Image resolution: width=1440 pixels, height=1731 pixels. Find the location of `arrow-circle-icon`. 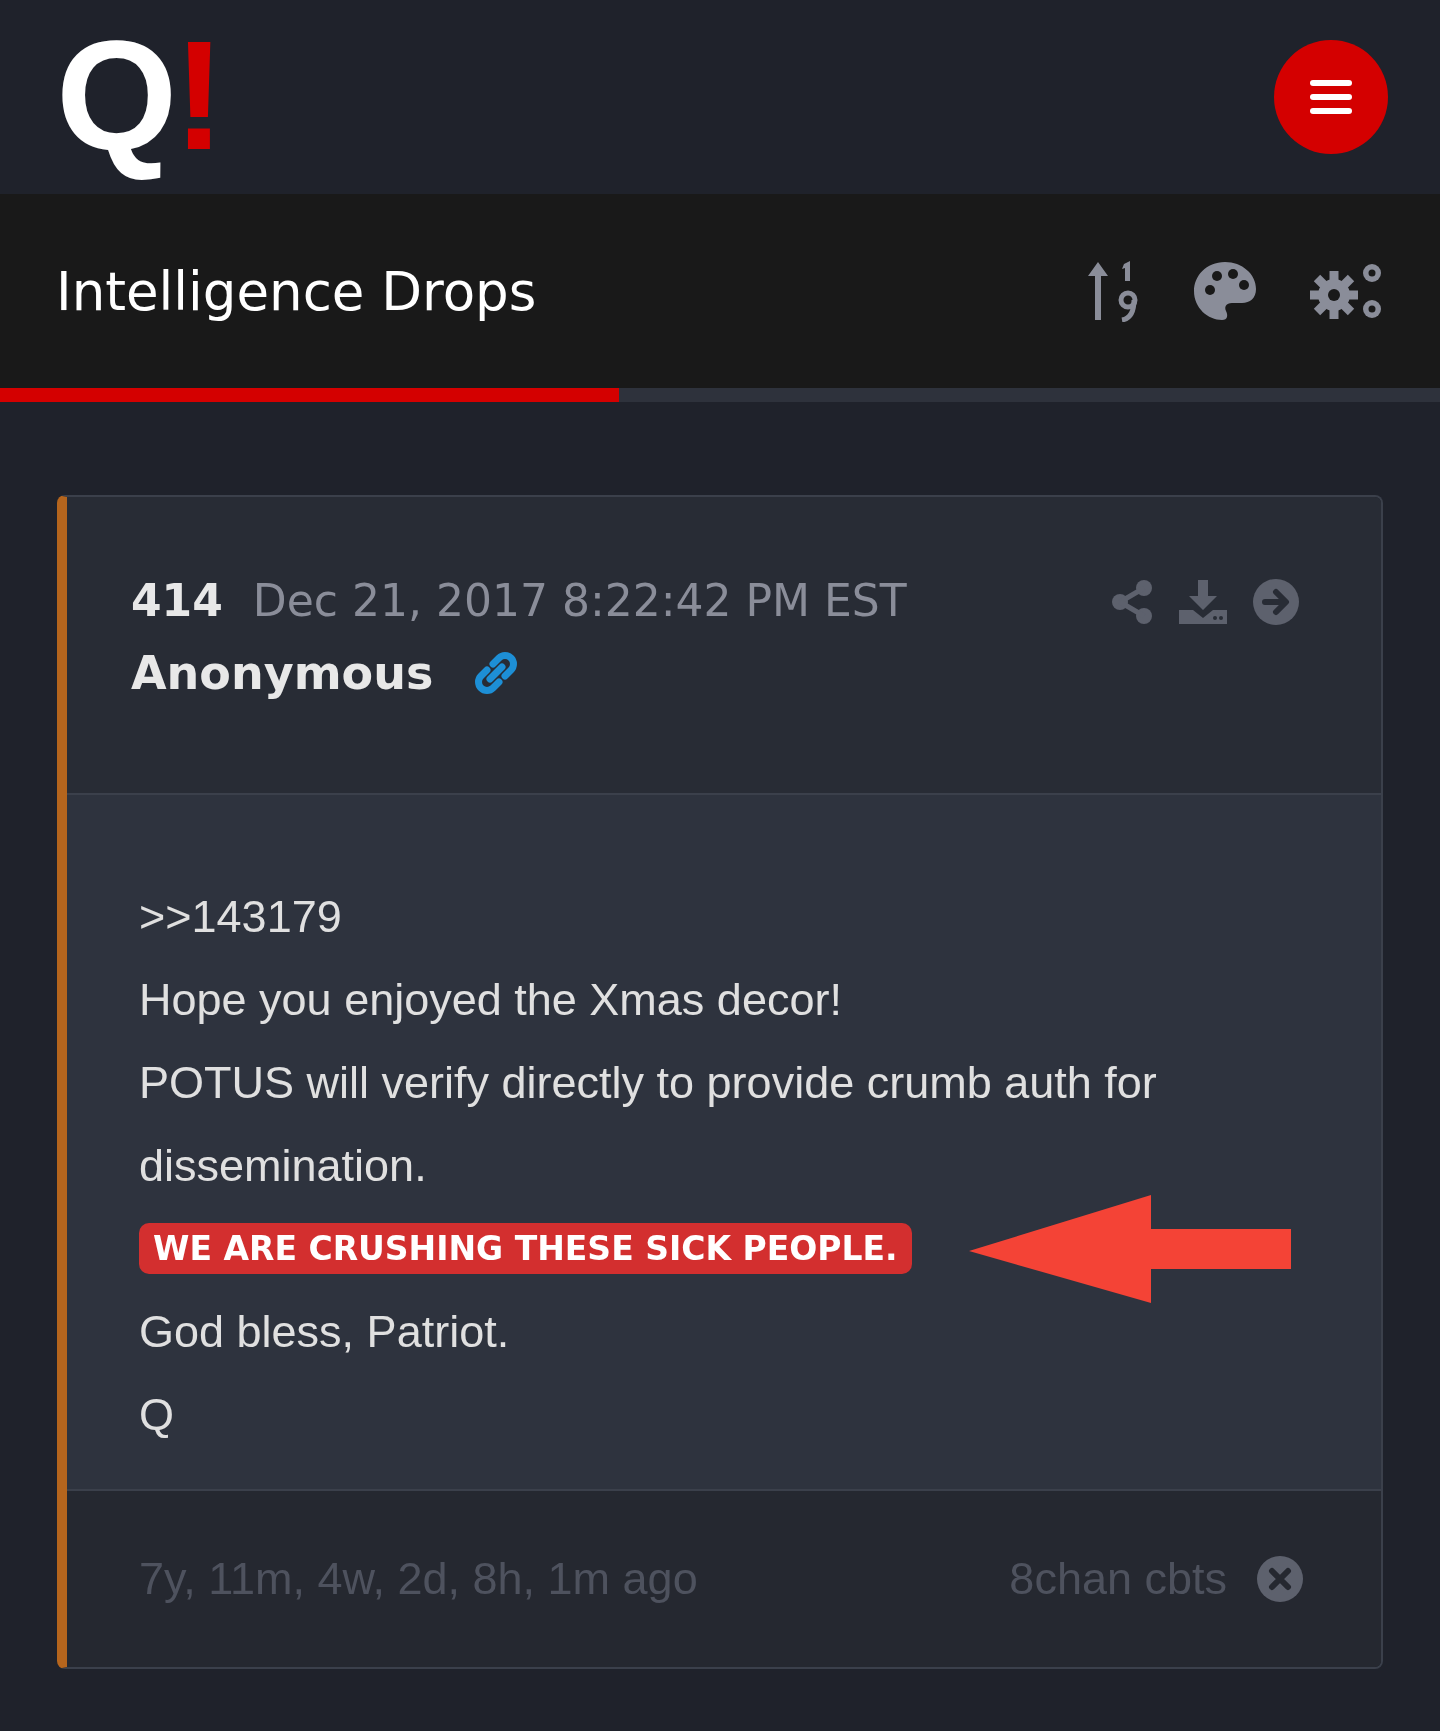

arrow-circle-icon is located at coordinates (1276, 602).